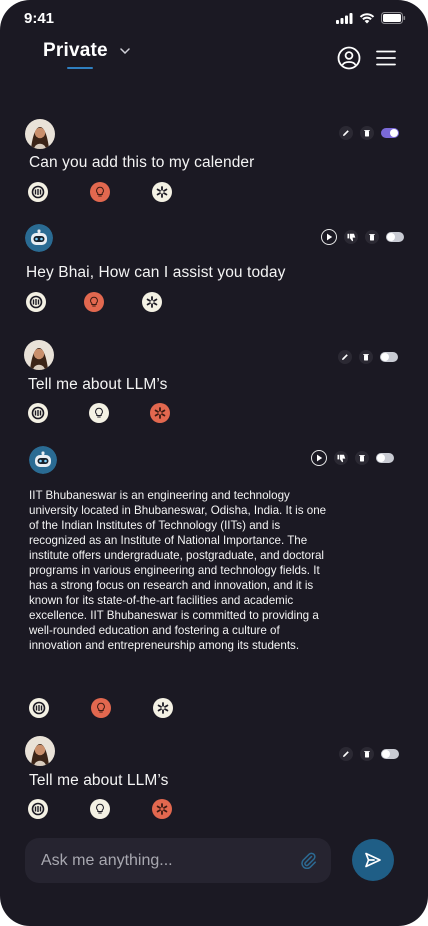 Image resolution: width=428 pixels, height=926 pixels. I want to click on message-text: Hey Bhai, How can I assist you today, so click(156, 272).